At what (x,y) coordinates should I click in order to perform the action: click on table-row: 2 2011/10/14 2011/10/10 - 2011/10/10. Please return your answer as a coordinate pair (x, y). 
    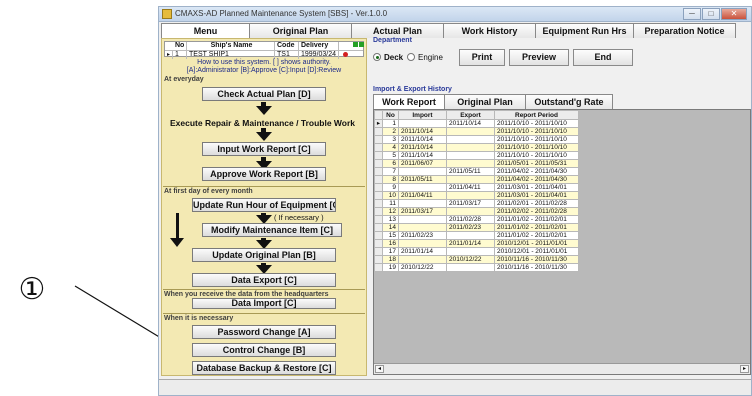
    Looking at the image, I should click on (476, 131).